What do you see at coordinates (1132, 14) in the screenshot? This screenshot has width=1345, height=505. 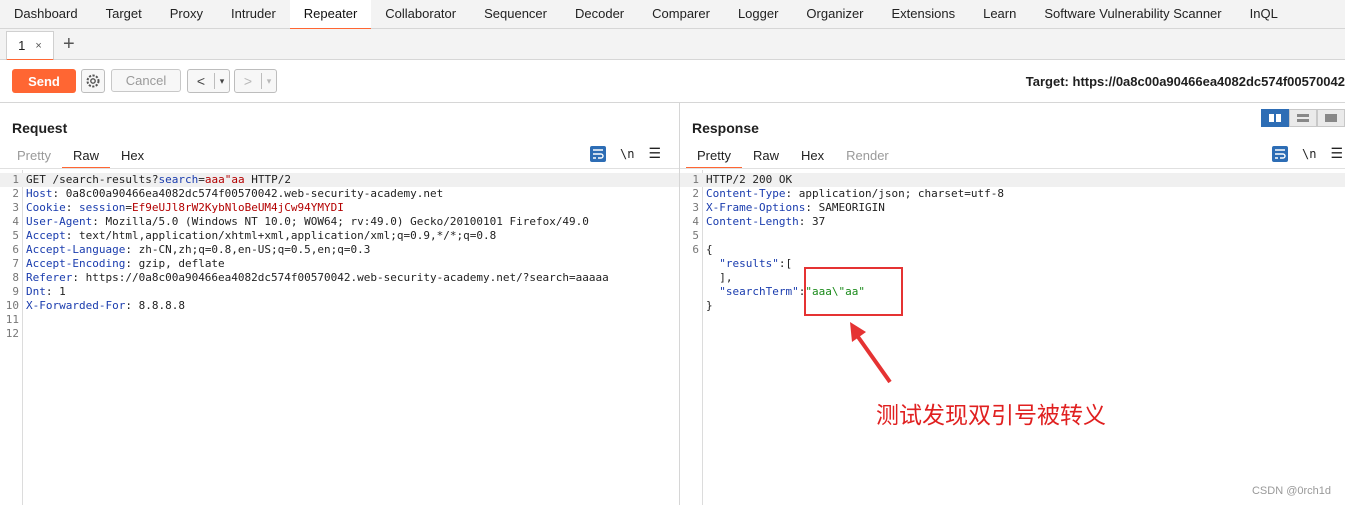 I see `nav-software-vulnerability-scanner: Software Vulnerability Scanner` at bounding box center [1132, 14].